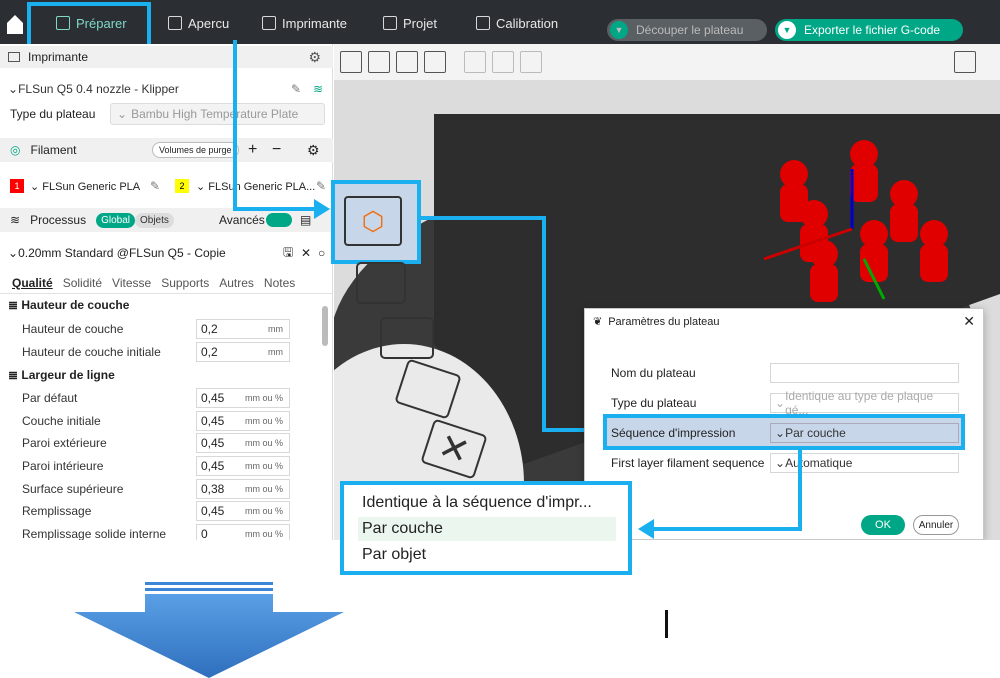  I want to click on line-width-group-title: ≣ Largeur de ligne, so click(61, 375).